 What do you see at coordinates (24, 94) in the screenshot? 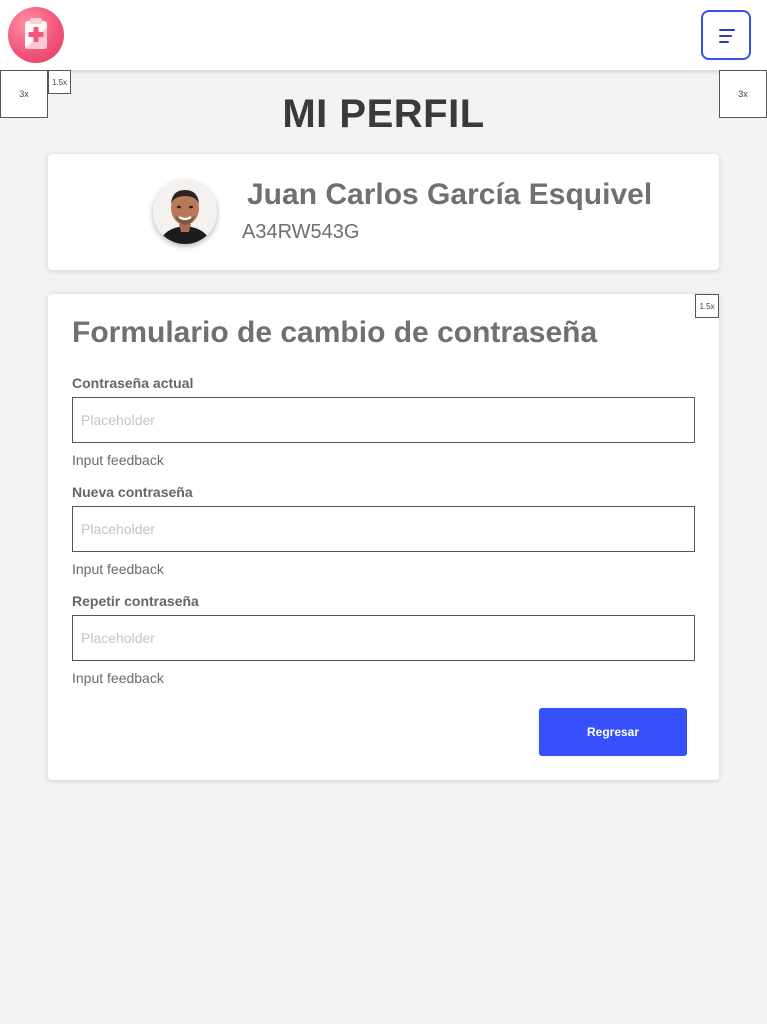
I see `image-placeholder-3x: 3x` at bounding box center [24, 94].